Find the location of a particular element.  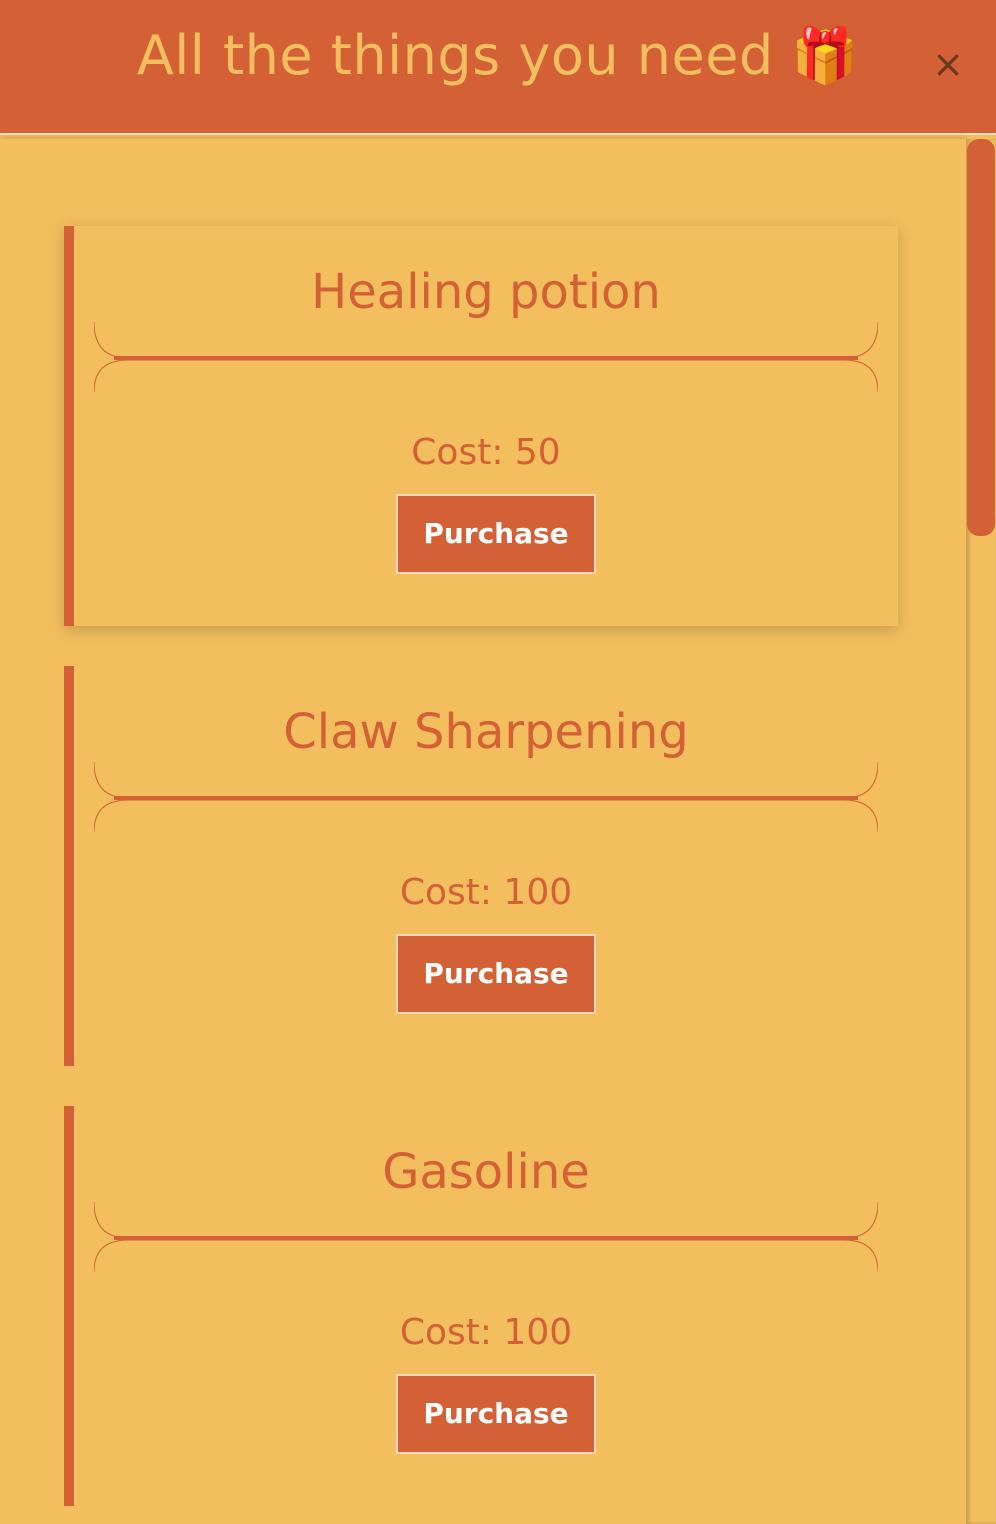

scrollbar-thumb is located at coordinates (981, 337).